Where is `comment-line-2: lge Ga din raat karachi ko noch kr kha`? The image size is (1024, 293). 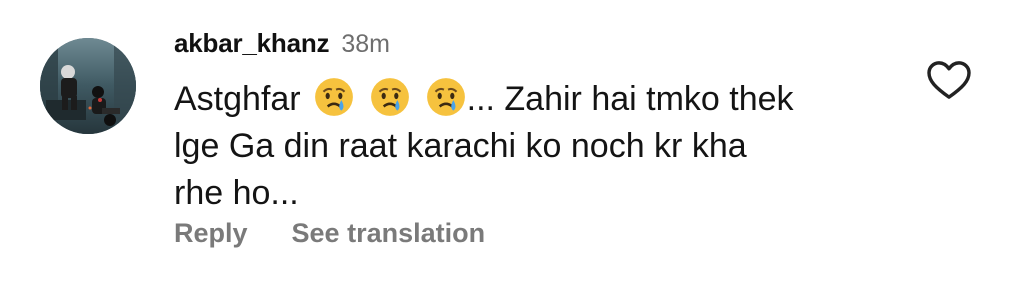 comment-line-2: lge Ga din raat karachi ko noch kr kha is located at coordinates (460, 146).